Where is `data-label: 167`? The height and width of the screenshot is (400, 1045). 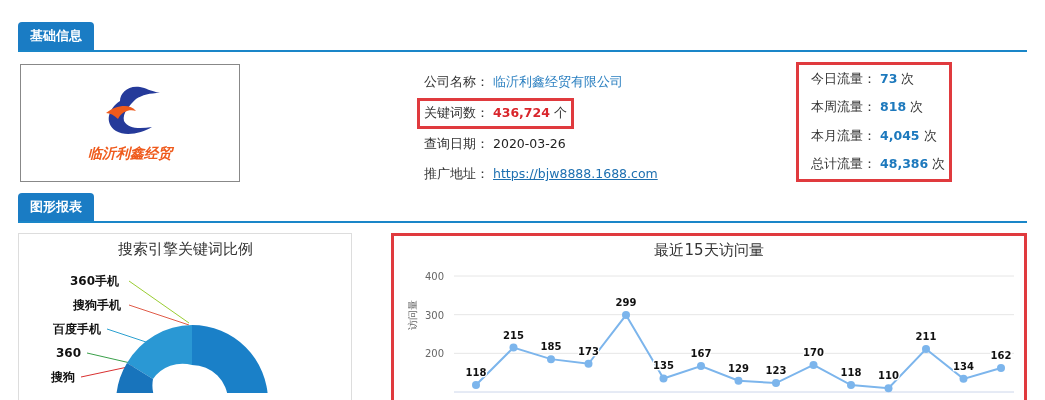
data-label: 167 is located at coordinates (701, 354).